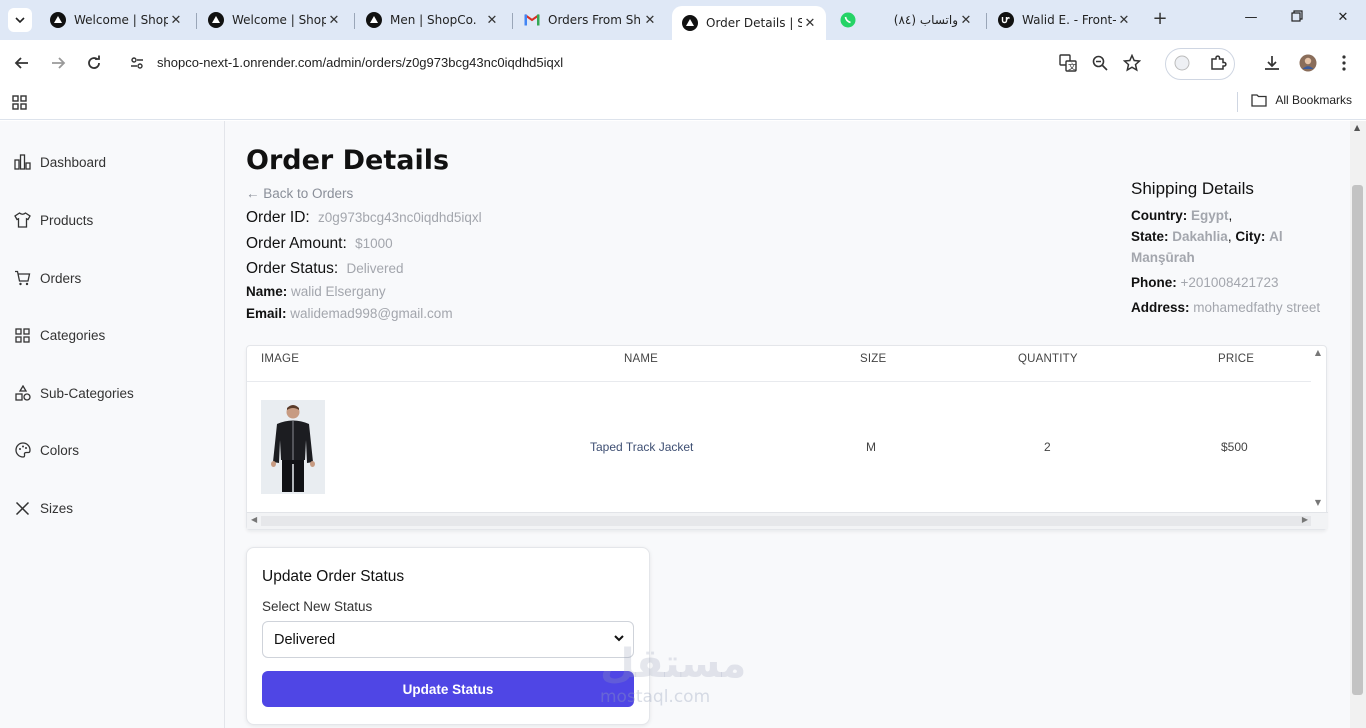 This screenshot has height=728, width=1366. What do you see at coordinates (59, 335) in the screenshot?
I see `sidebar-item-categories: Categories` at bounding box center [59, 335].